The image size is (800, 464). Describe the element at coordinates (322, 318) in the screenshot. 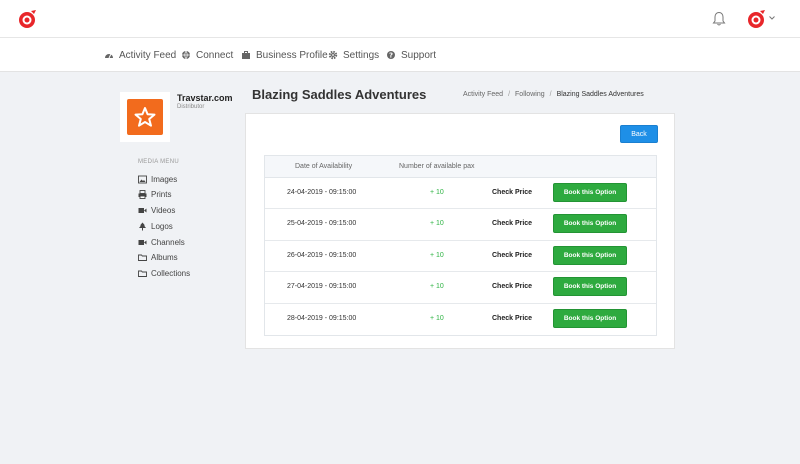

I see `row-date: 28-04-2019 - 09:15:00` at that location.